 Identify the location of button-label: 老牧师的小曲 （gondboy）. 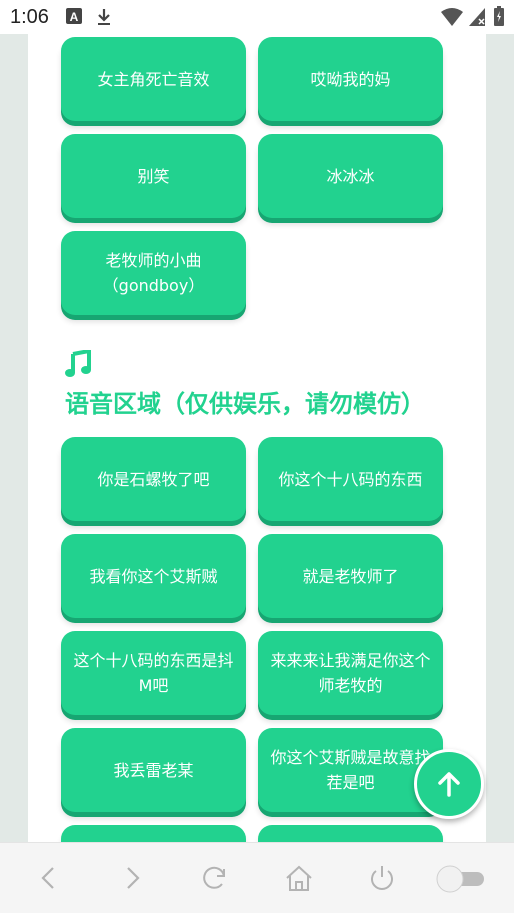
(153, 273).